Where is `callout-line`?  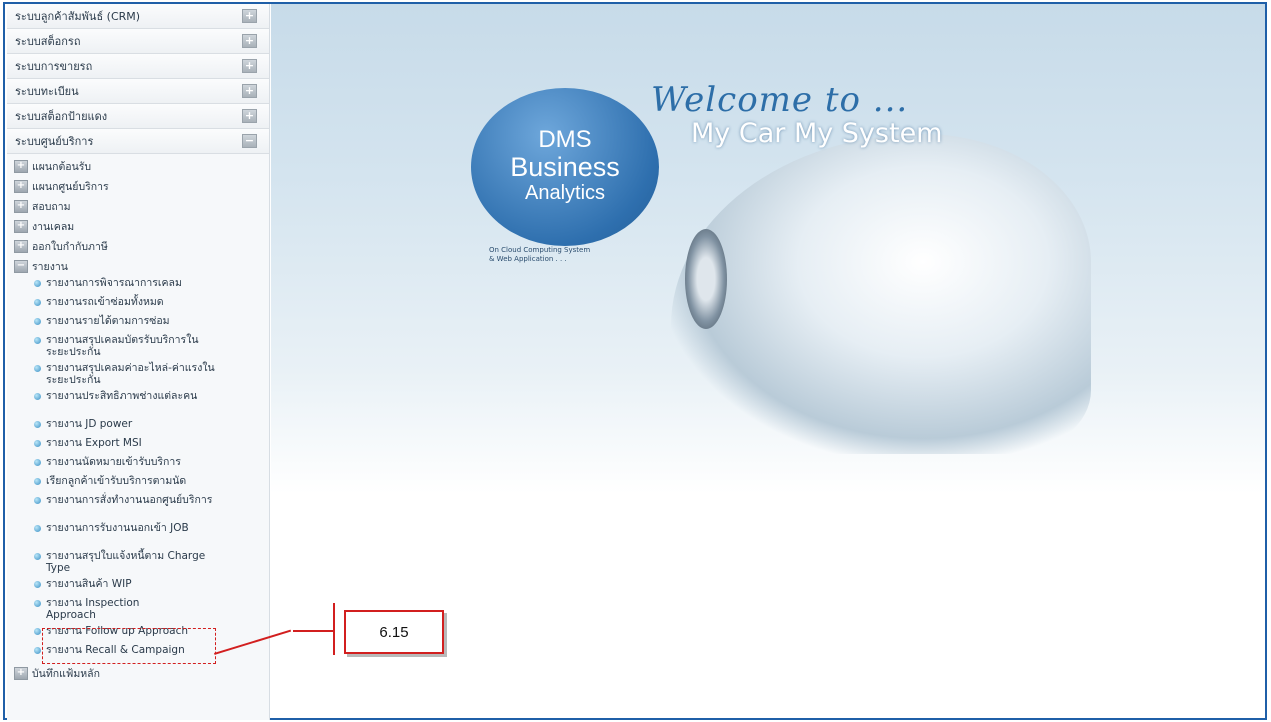 callout-line is located at coordinates (314, 631).